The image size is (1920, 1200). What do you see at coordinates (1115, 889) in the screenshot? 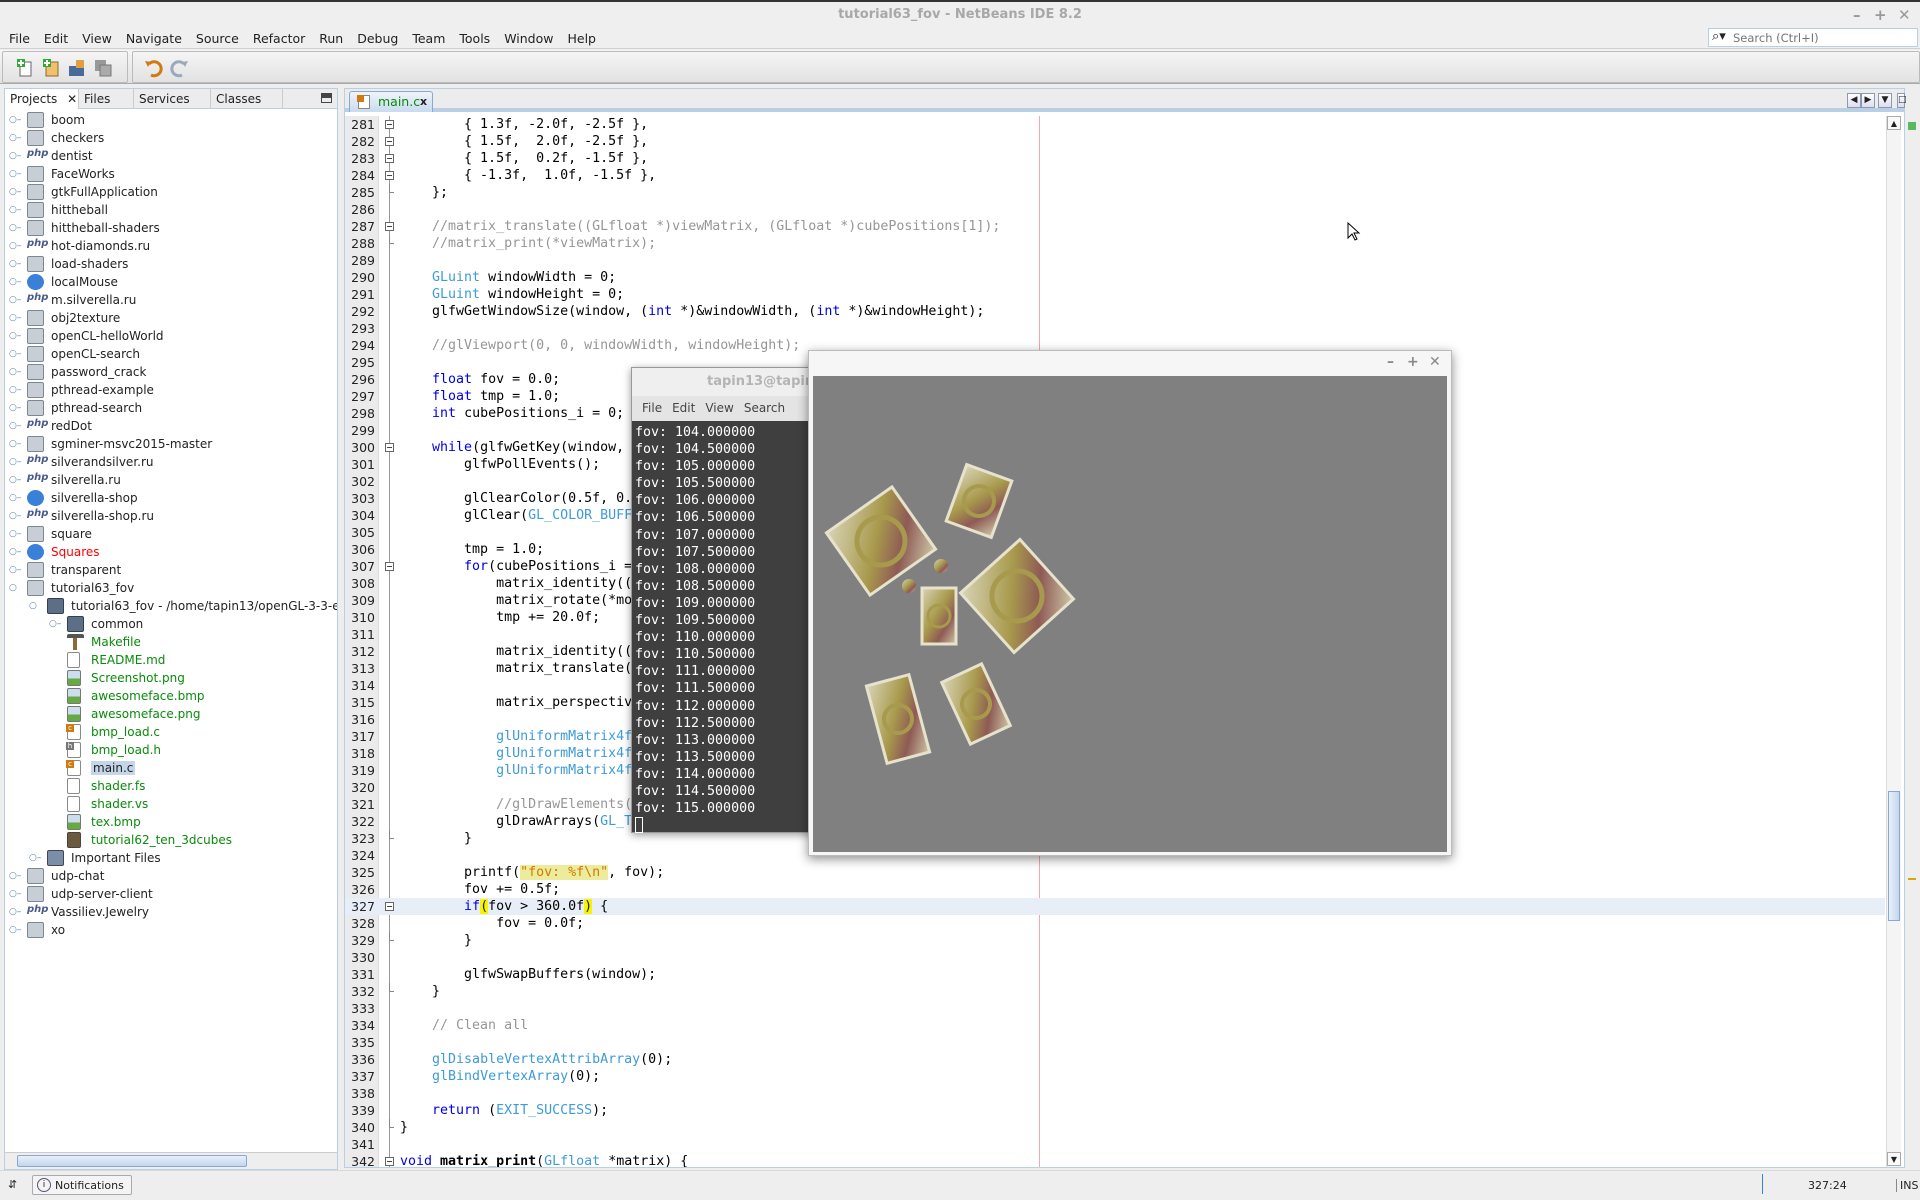
I see `code-line: 326 fov += 0.5f;` at bounding box center [1115, 889].